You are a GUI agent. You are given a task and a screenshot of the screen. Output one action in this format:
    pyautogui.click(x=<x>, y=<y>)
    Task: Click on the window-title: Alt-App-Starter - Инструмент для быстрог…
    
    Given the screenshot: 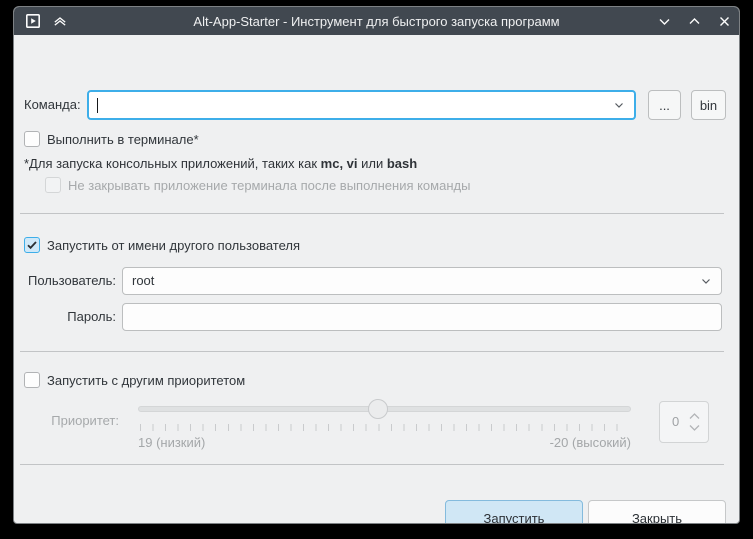 What is the action you would take?
    pyautogui.click(x=376, y=21)
    